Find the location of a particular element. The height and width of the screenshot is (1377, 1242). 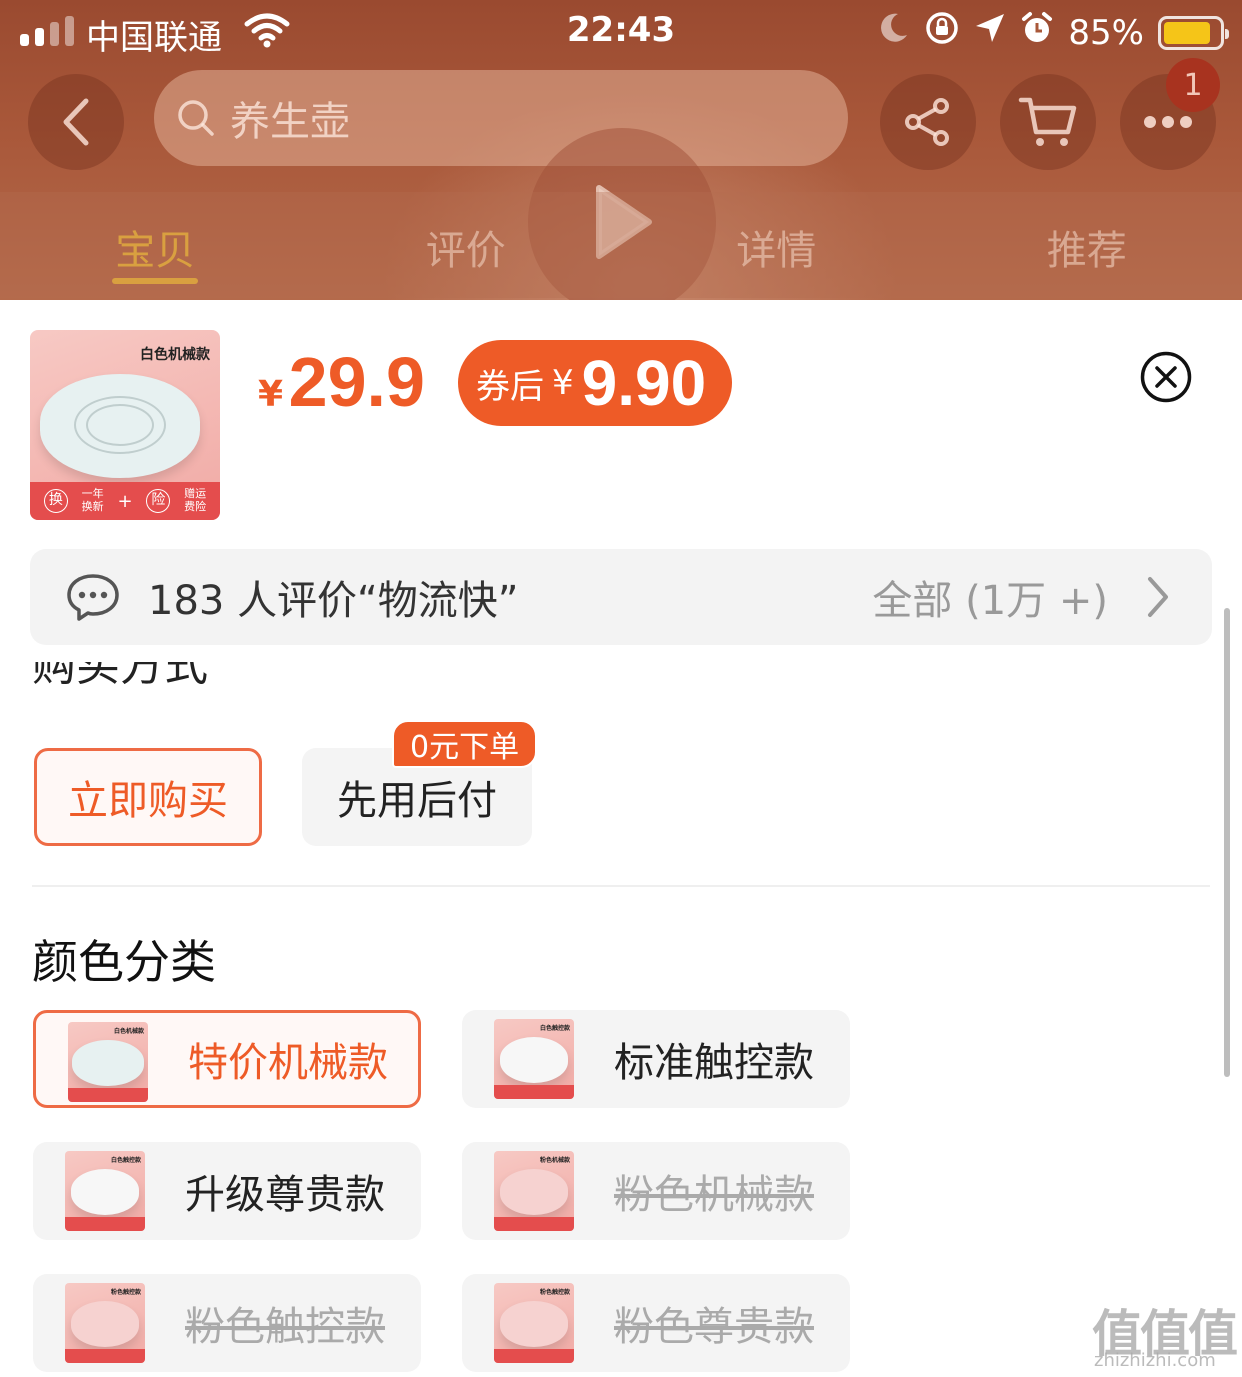

search-input: 养生壶 is located at coordinates (501, 118).